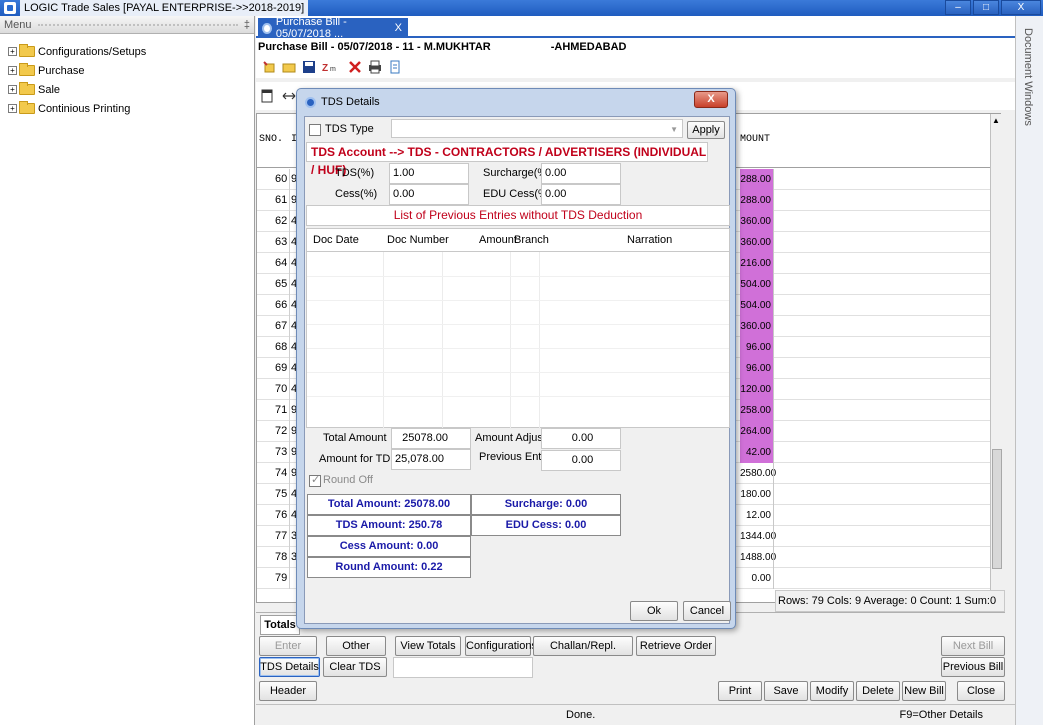 This screenshot has height=725, width=1043. What do you see at coordinates (878, 691) in the screenshot?
I see `delete-button: Delete` at bounding box center [878, 691].